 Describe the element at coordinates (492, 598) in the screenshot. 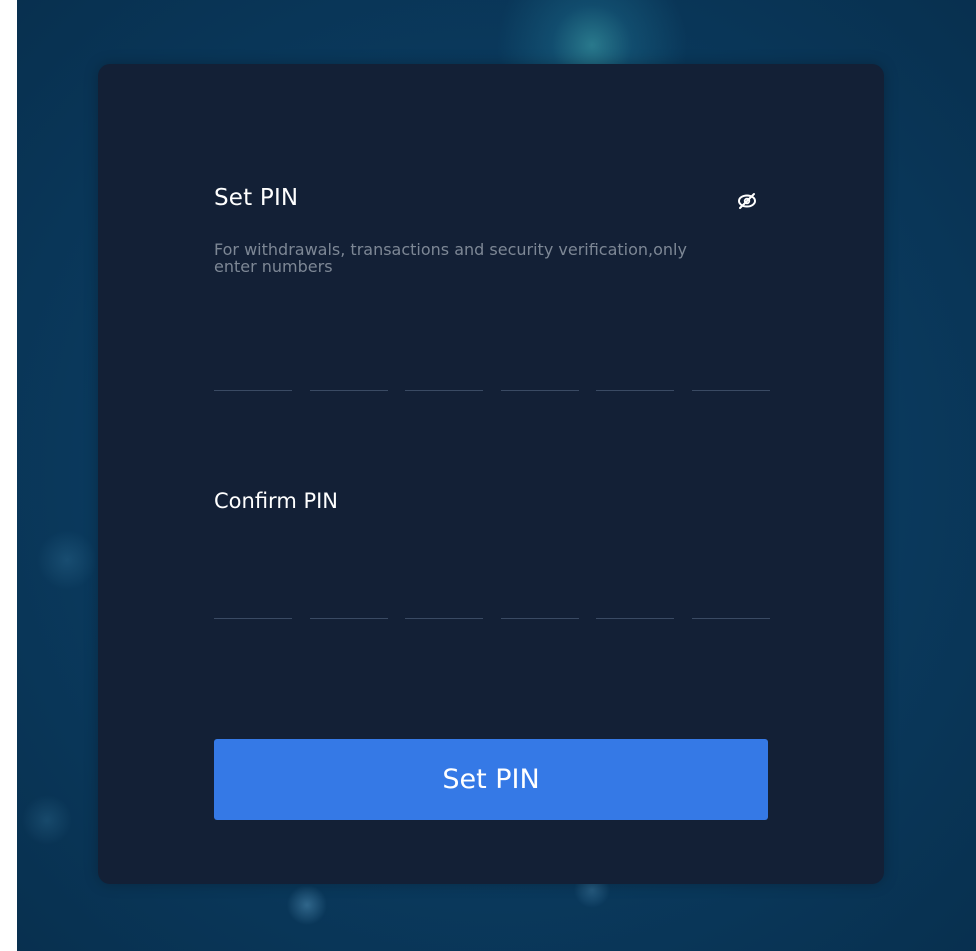

I see `confirm-pin-input-row` at that location.